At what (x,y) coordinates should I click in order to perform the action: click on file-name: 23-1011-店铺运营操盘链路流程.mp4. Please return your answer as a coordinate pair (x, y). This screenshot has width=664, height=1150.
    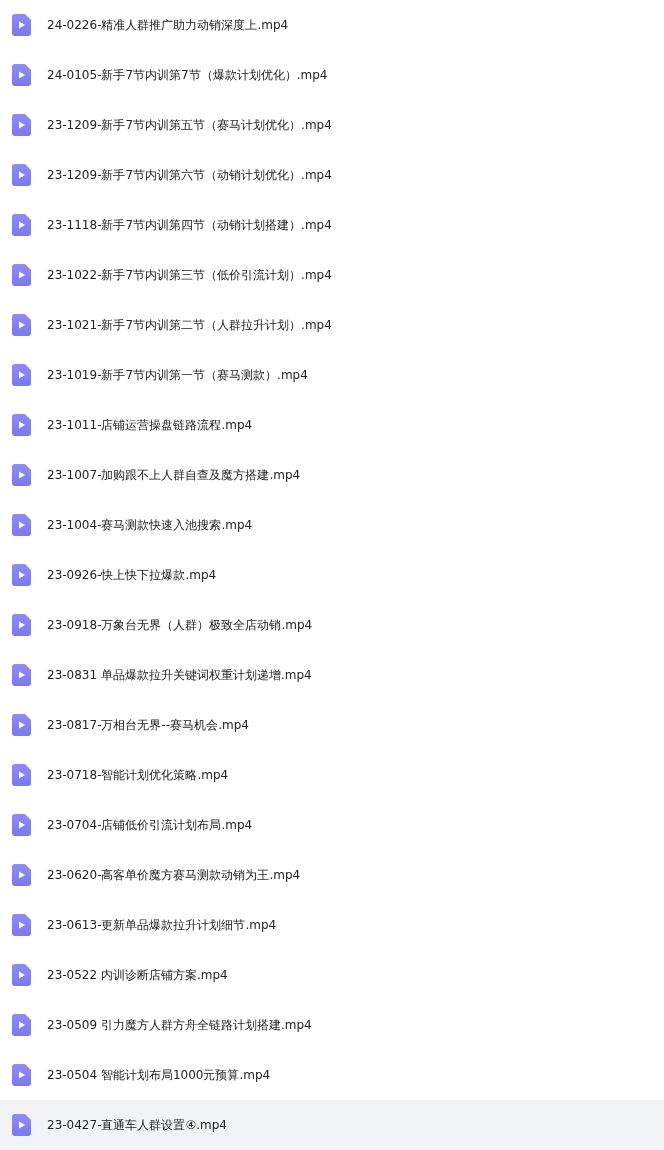
    Looking at the image, I should click on (150, 425).